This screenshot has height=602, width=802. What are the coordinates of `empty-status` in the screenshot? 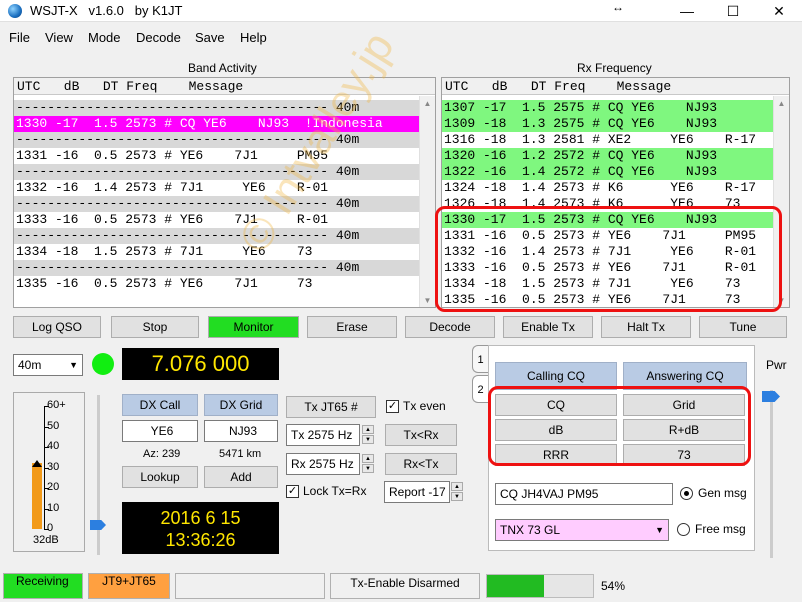 It's located at (250, 586).